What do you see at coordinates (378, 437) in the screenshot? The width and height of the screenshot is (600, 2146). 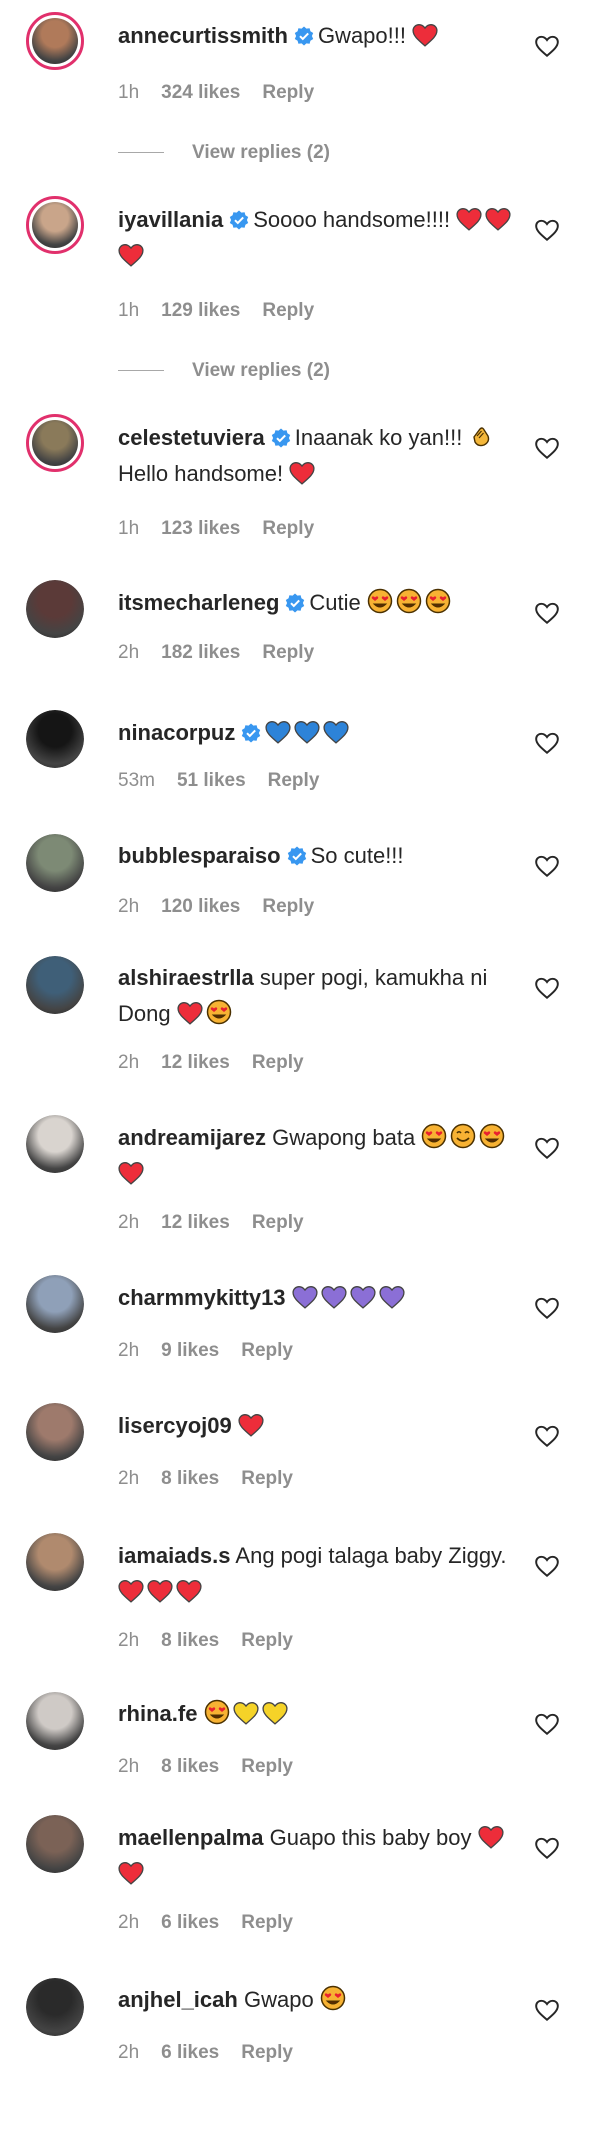 I see `comment-text: Inaanak ko yan!!!` at bounding box center [378, 437].